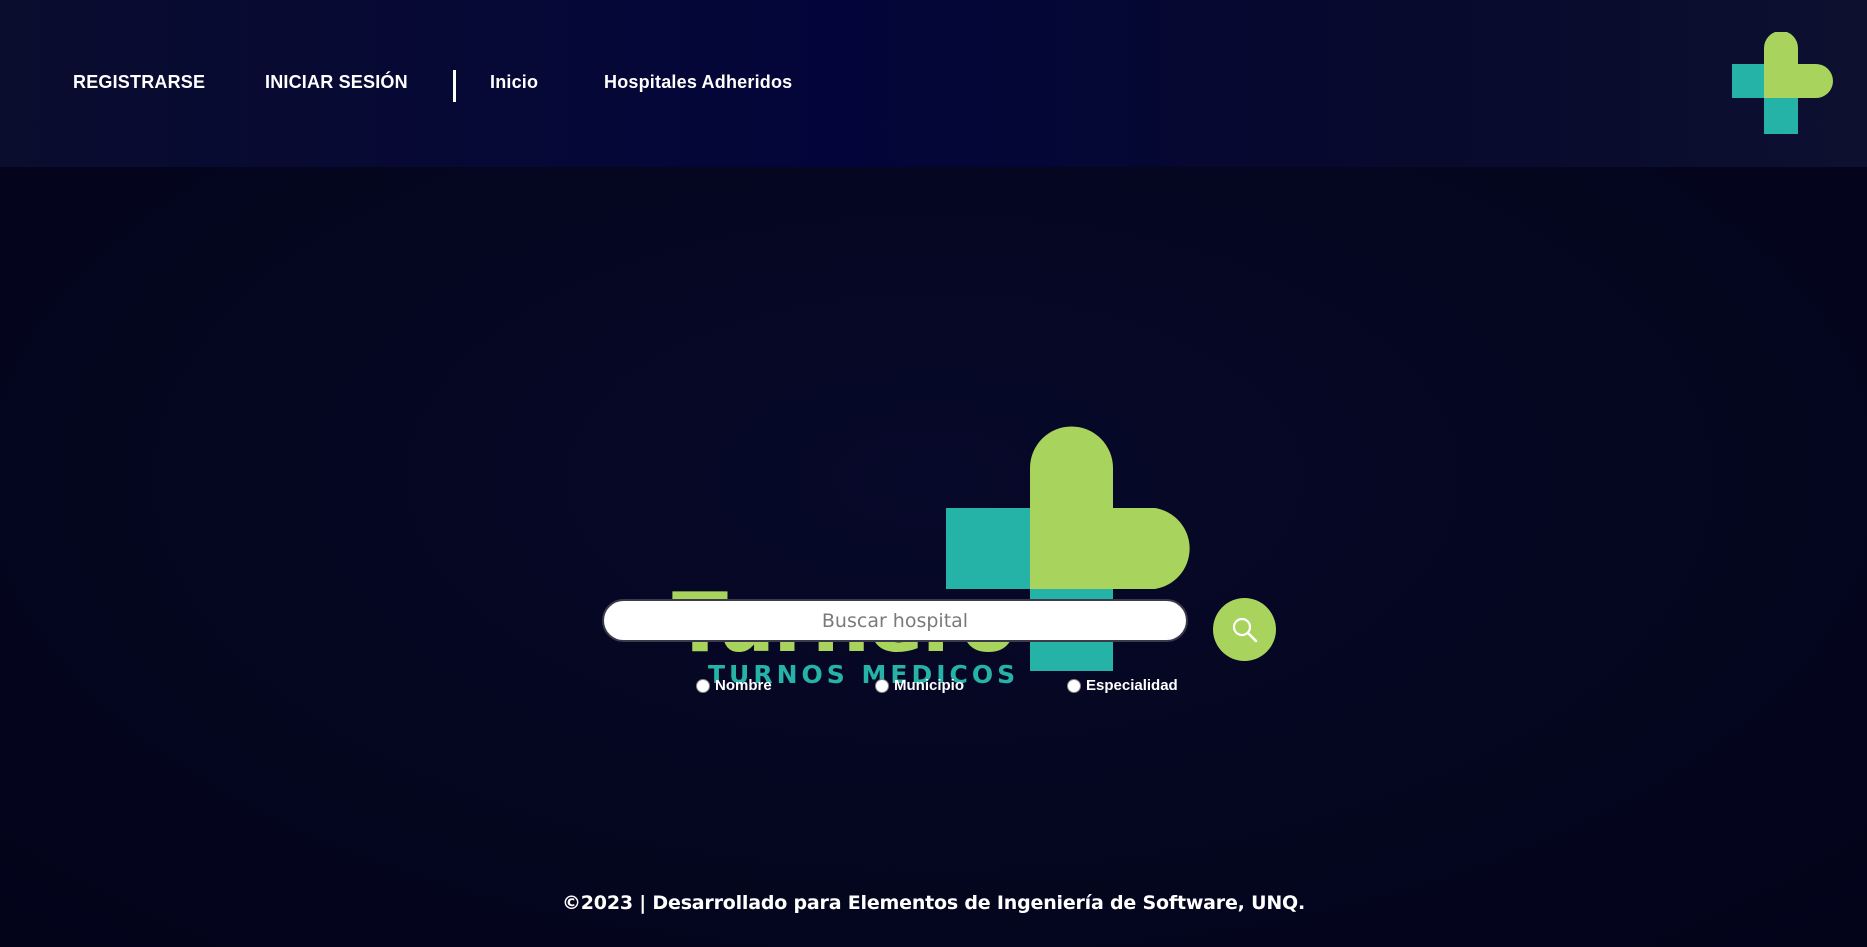 The height and width of the screenshot is (947, 1867). What do you see at coordinates (139, 82) in the screenshot?
I see `nav-register-link: REGISTRARSE` at bounding box center [139, 82].